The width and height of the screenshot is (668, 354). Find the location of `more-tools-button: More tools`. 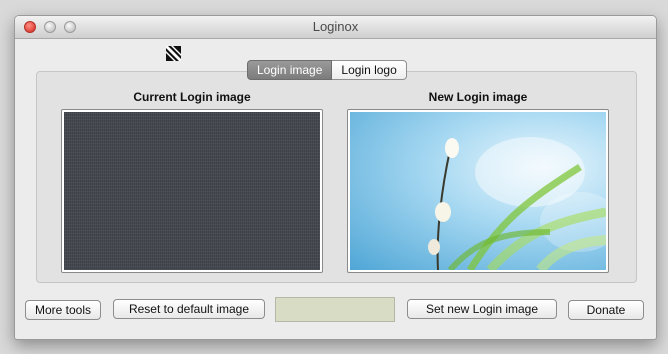

more-tools-button: More tools is located at coordinates (63, 310).